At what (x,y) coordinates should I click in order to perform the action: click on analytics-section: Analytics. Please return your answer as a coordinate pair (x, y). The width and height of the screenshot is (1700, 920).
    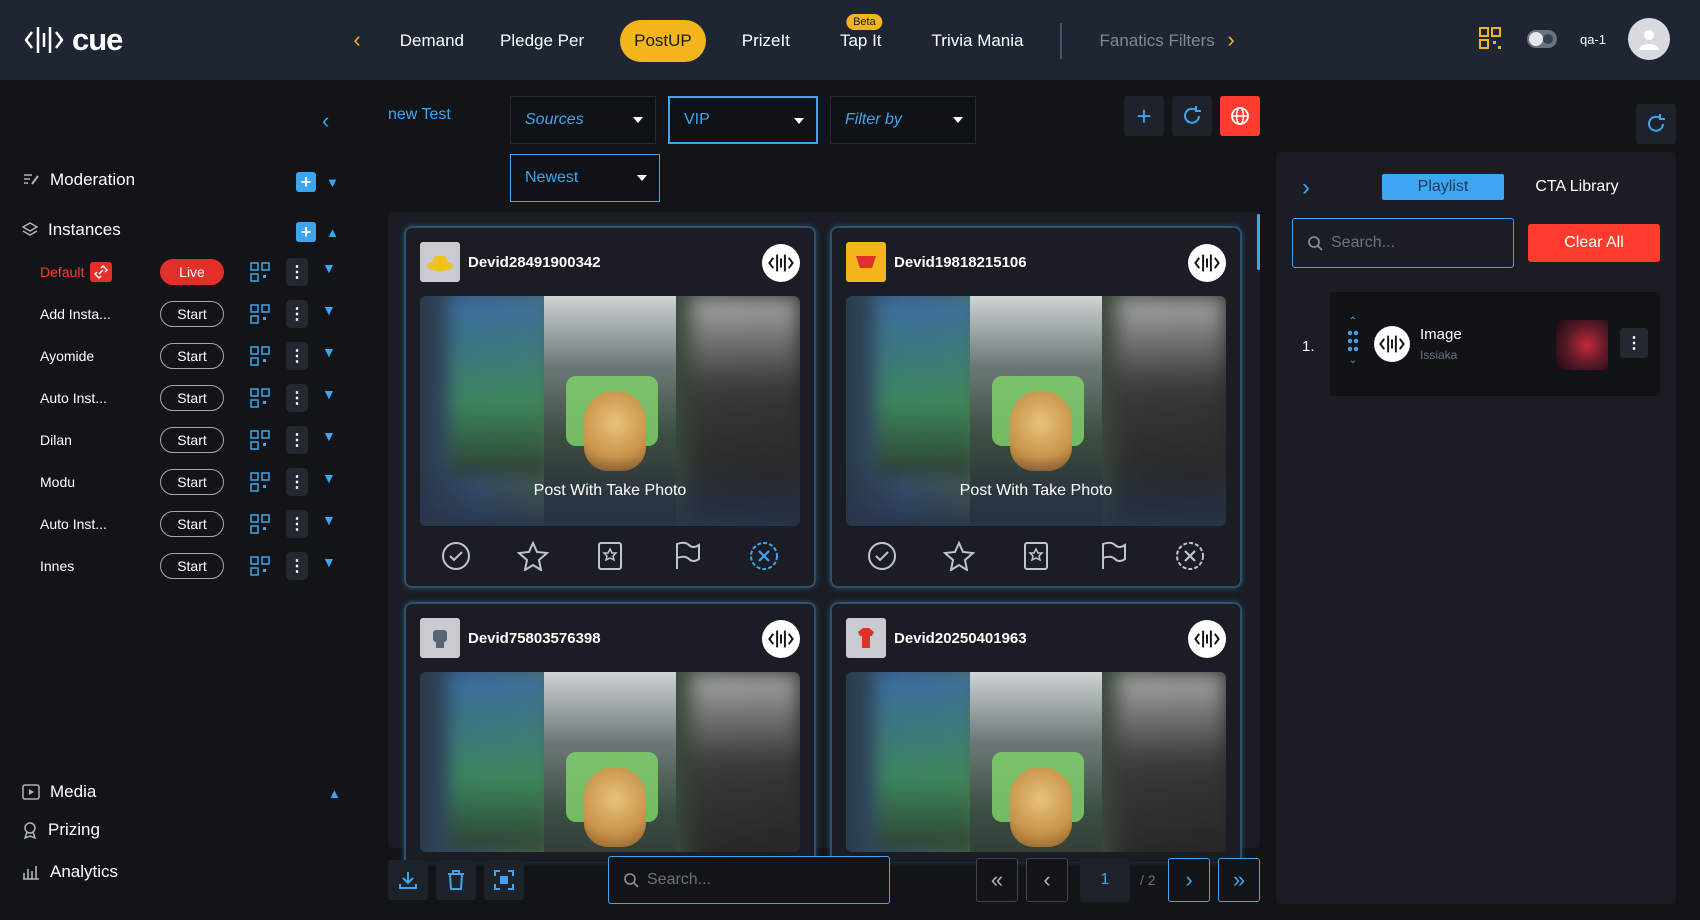
    Looking at the image, I should click on (70, 872).